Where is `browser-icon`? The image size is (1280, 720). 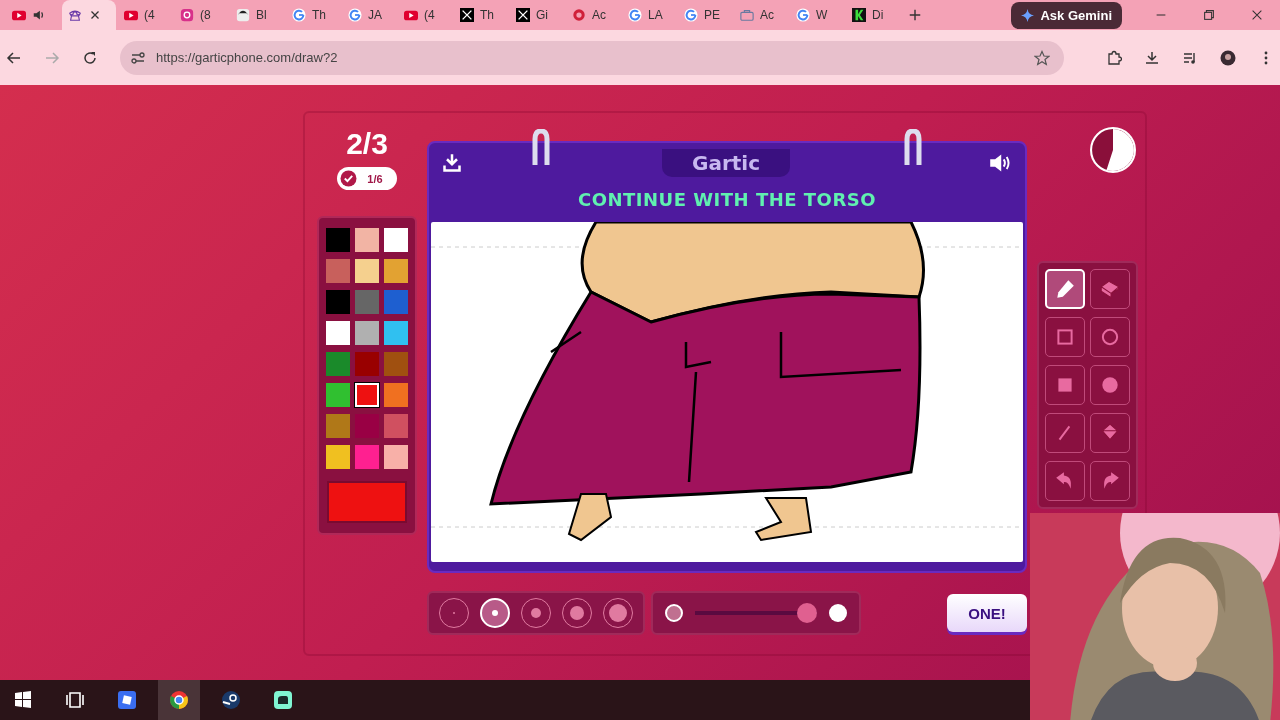
browser-icon is located at coordinates (179, 700).